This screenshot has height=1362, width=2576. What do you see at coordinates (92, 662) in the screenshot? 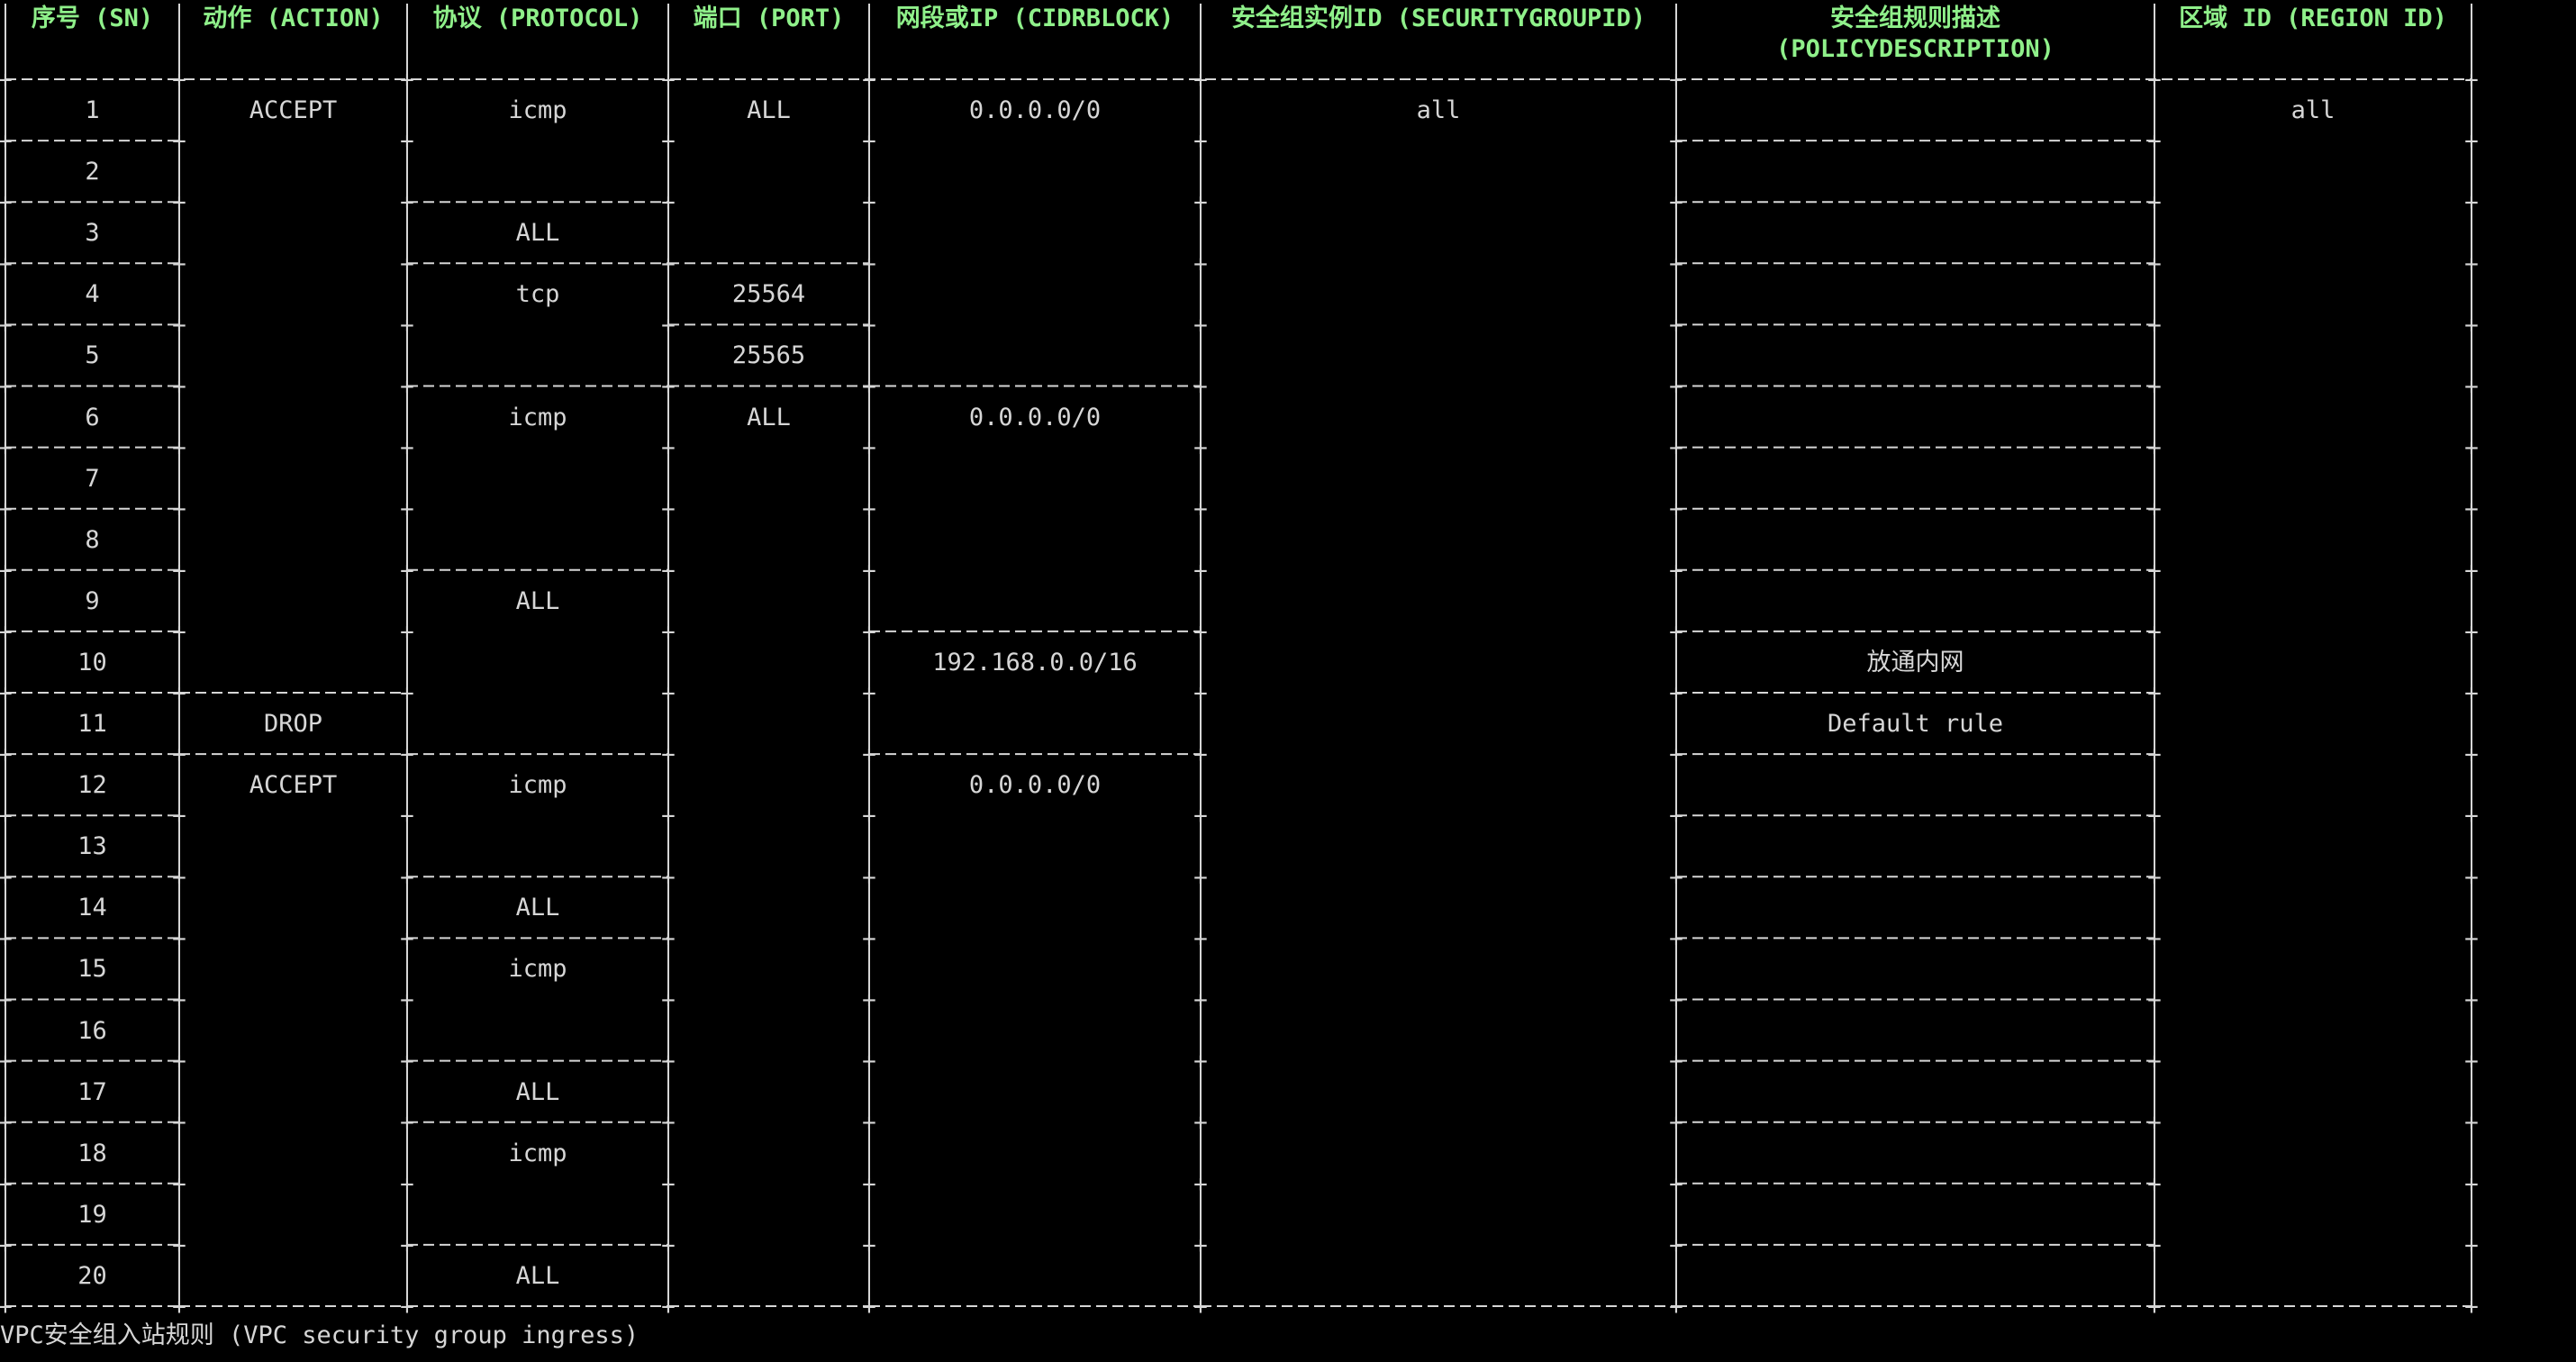
I see `table-cell: 10` at bounding box center [92, 662].